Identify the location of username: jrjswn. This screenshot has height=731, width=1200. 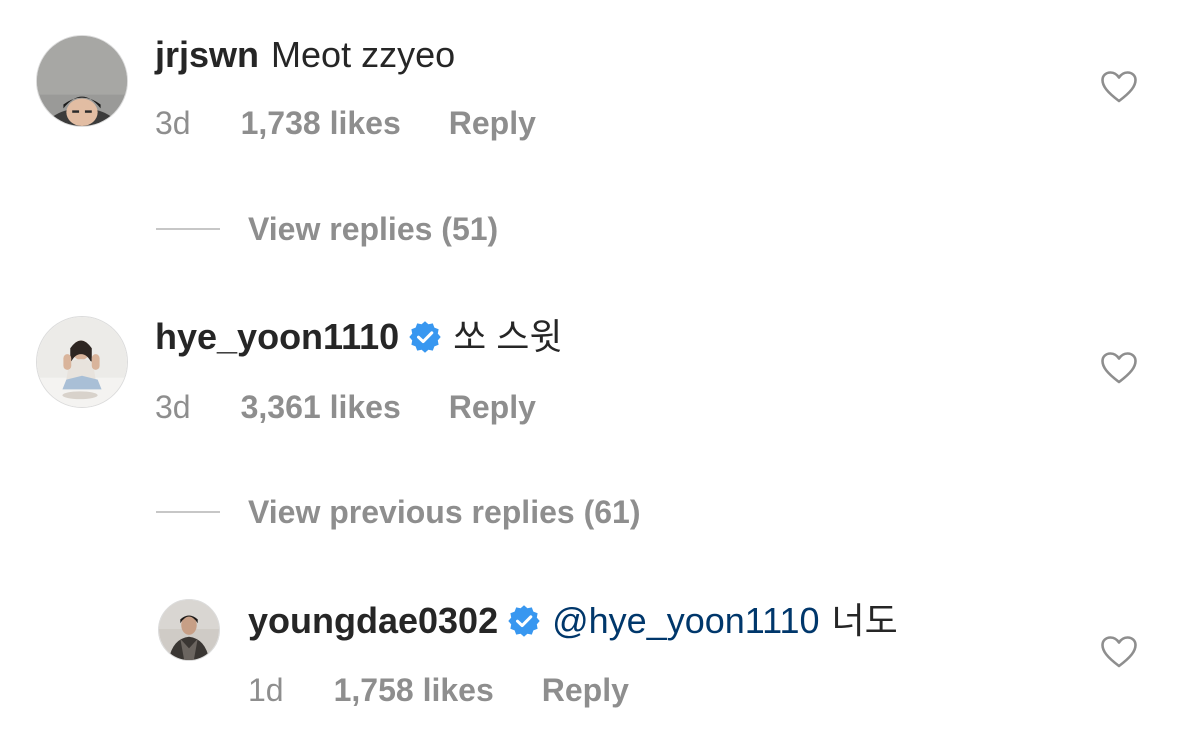
(207, 55).